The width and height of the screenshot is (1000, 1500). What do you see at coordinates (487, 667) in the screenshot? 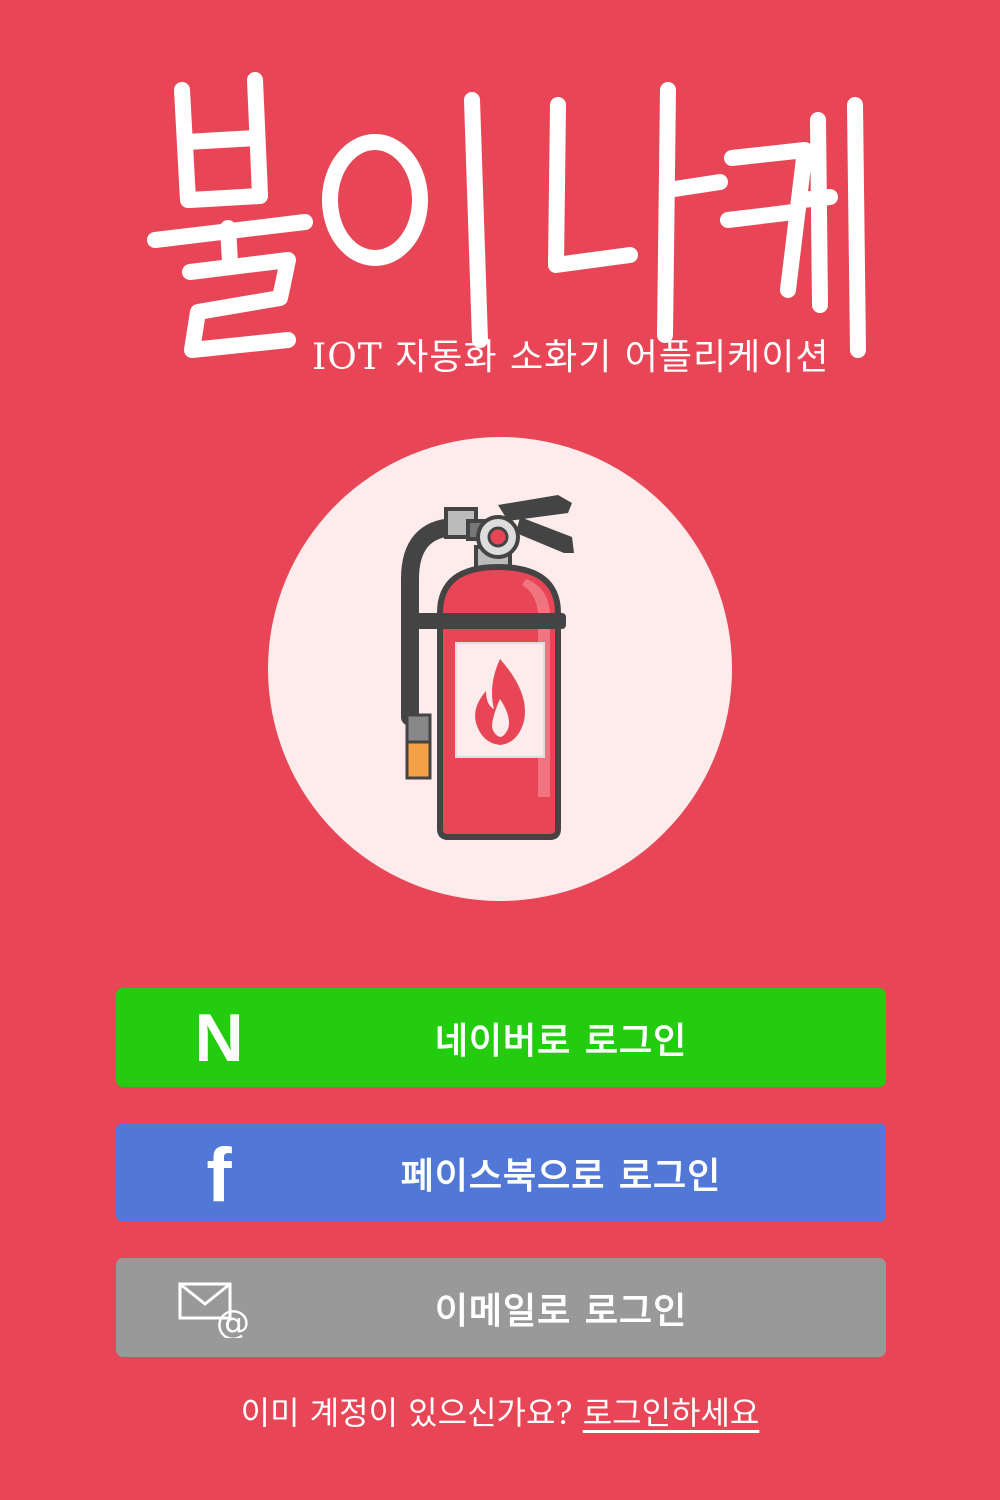
I see `fire-extinguisher-icon` at bounding box center [487, 667].